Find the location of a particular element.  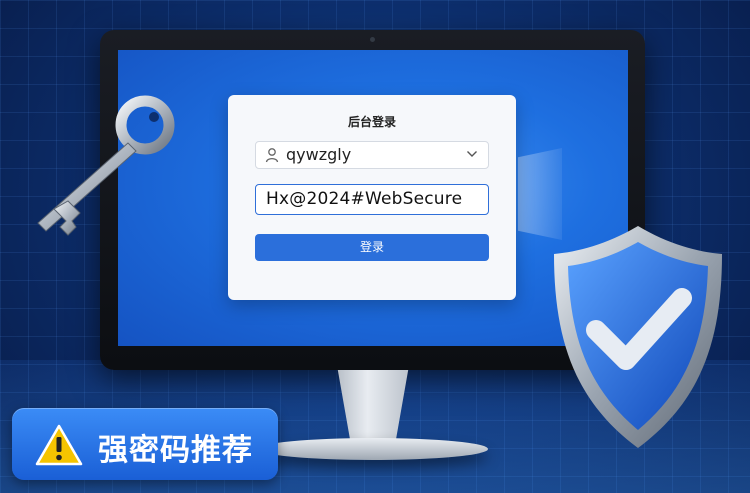

badge-text: 强密码推荐 is located at coordinates (175, 450).